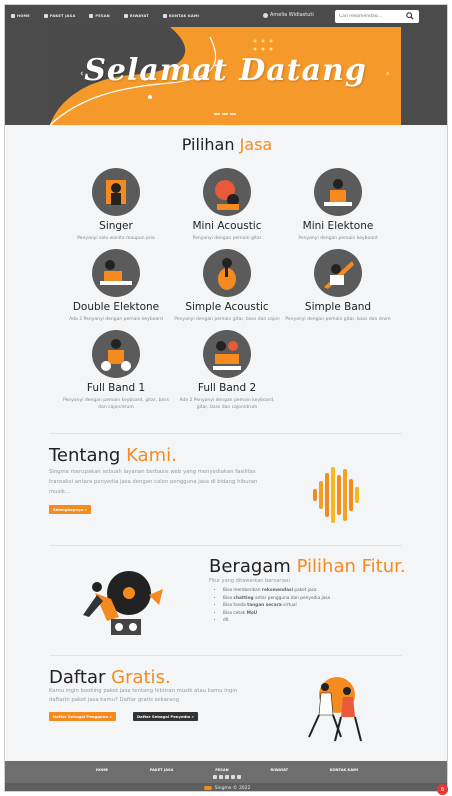 The height and width of the screenshot is (796, 452). I want to click on footer-link-kontak: KONTAK KAMI, so click(344, 770).